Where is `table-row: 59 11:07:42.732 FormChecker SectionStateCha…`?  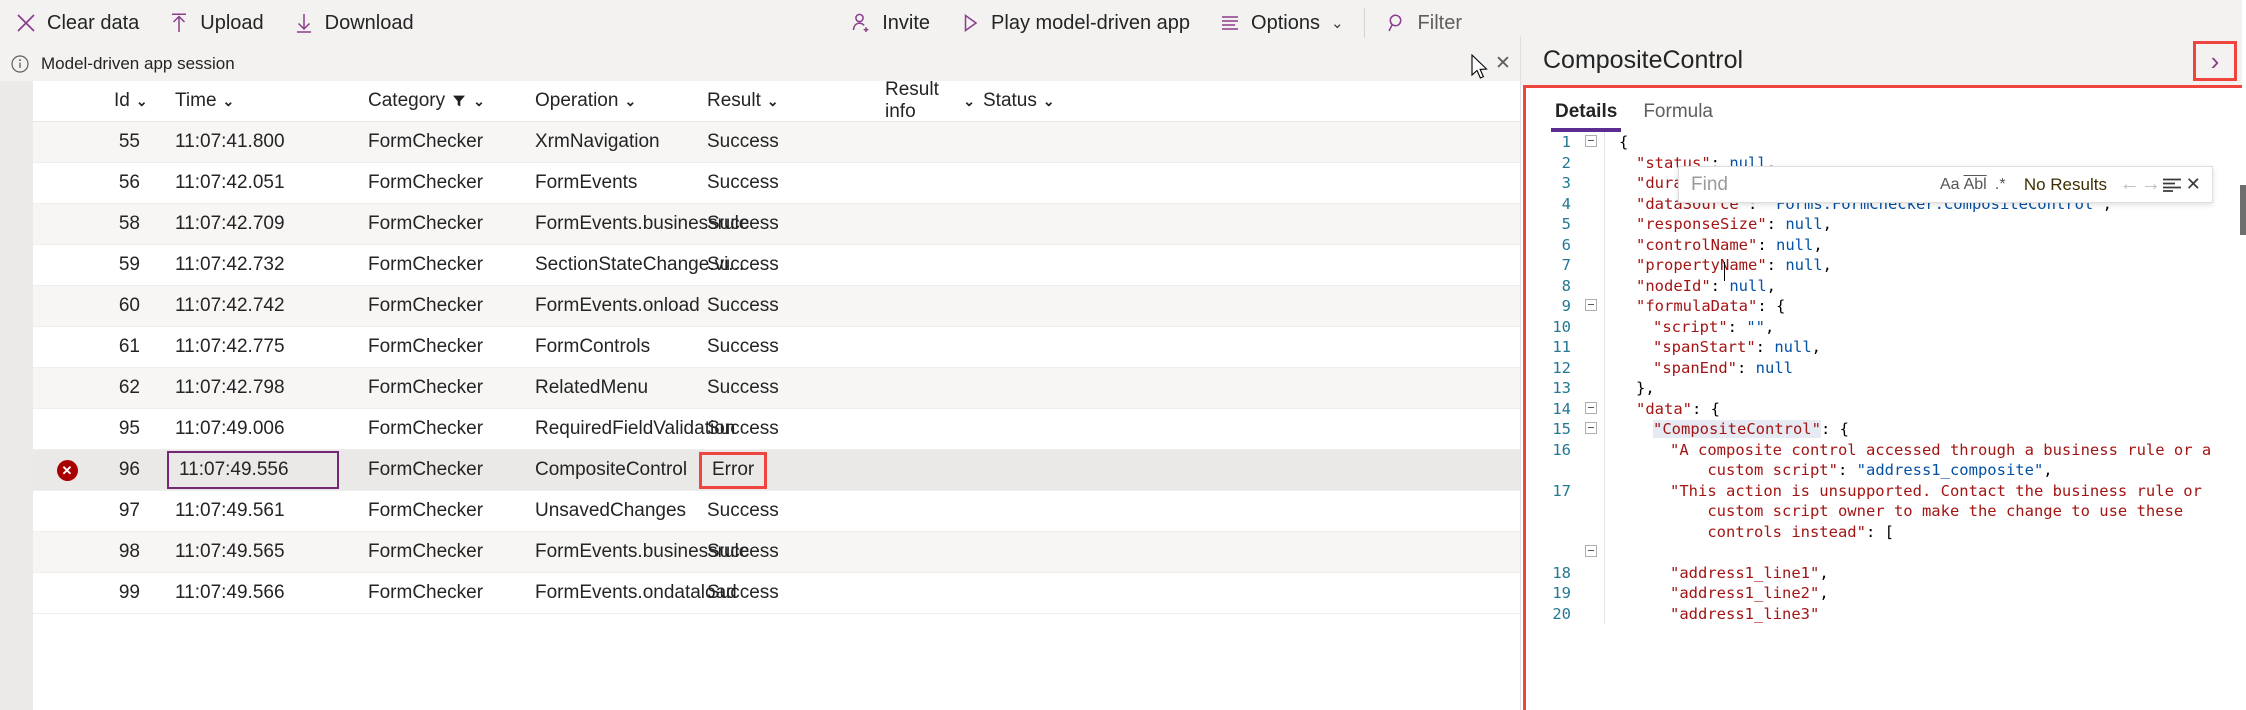
table-row: 59 11:07:42.732 FormChecker SectionStateCha… is located at coordinates (776, 265).